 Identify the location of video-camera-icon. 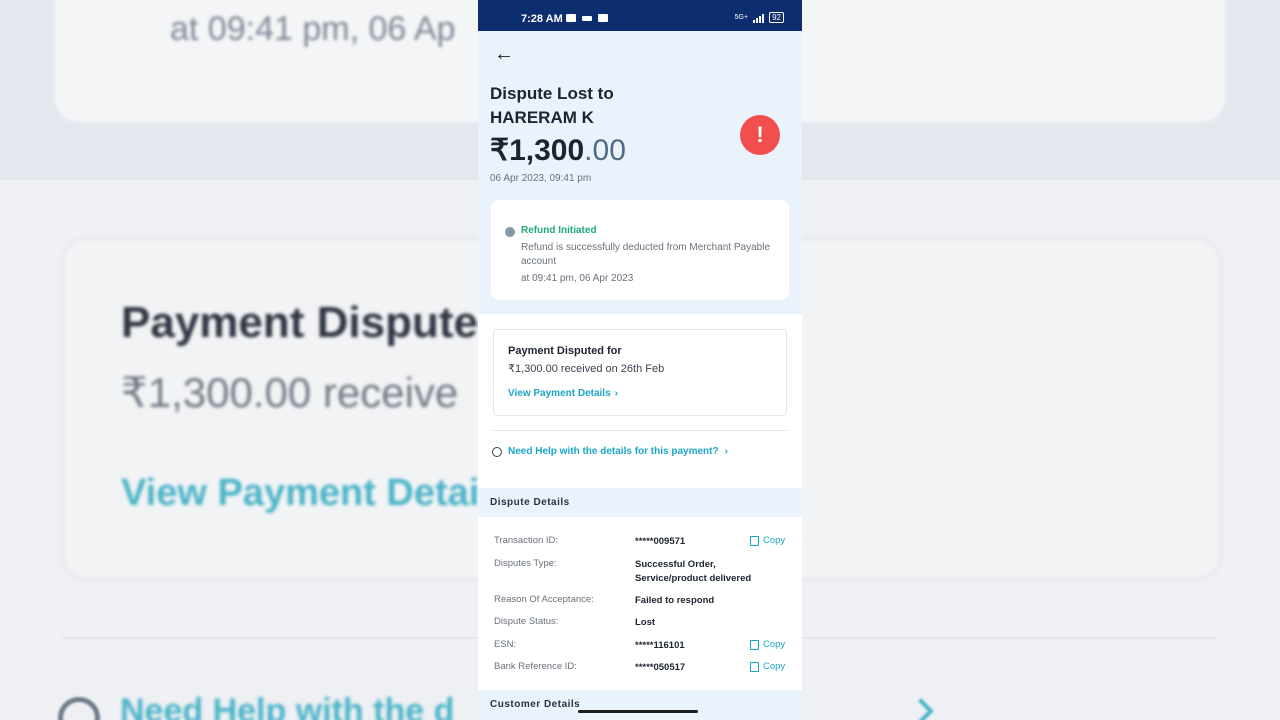
(603, 18).